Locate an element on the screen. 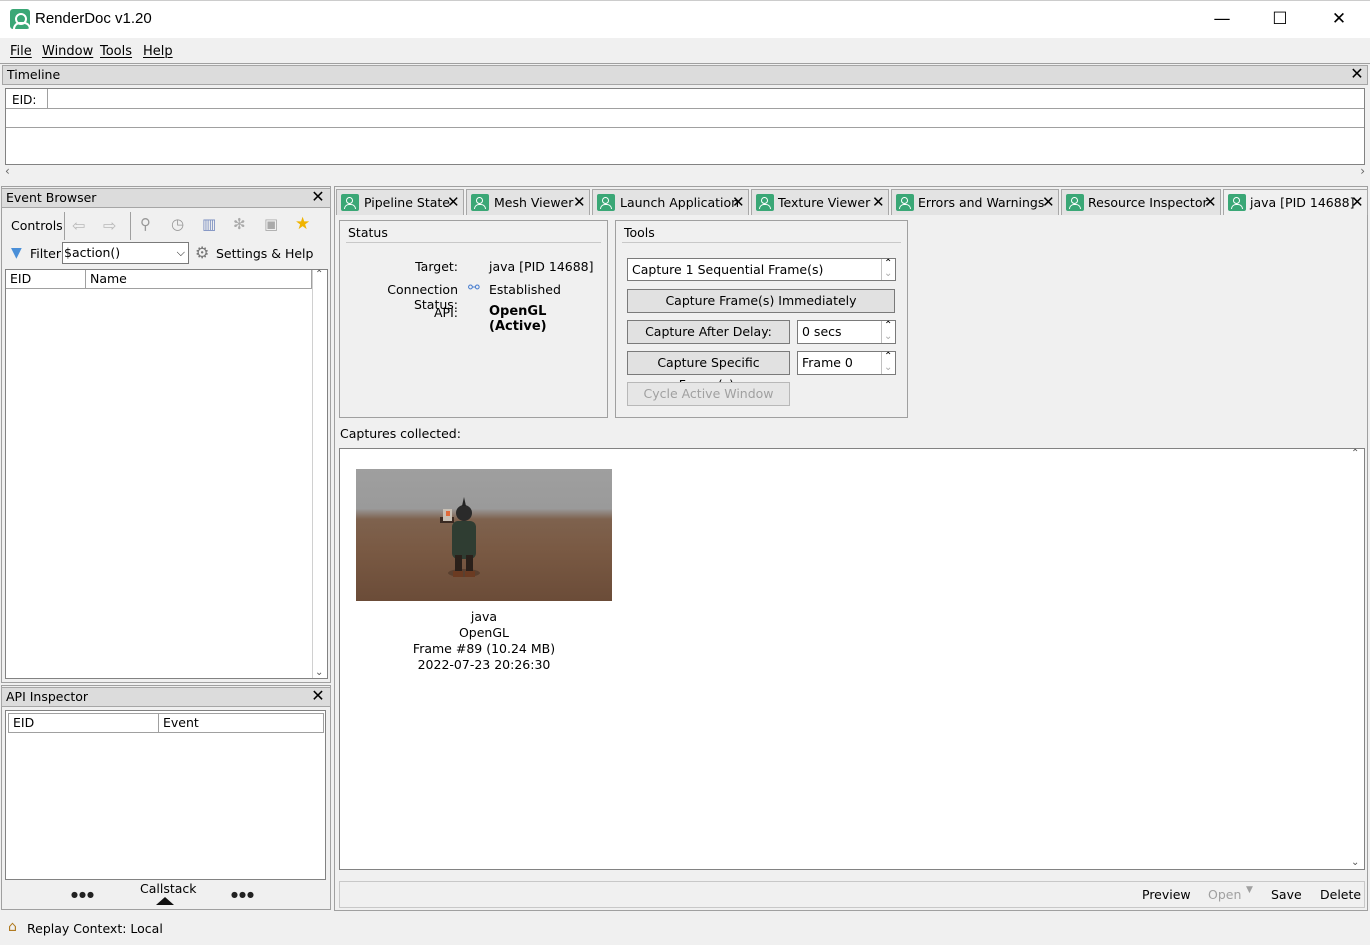 This screenshot has width=1370, height=945. gear-icon: ⚙ is located at coordinates (202, 252).